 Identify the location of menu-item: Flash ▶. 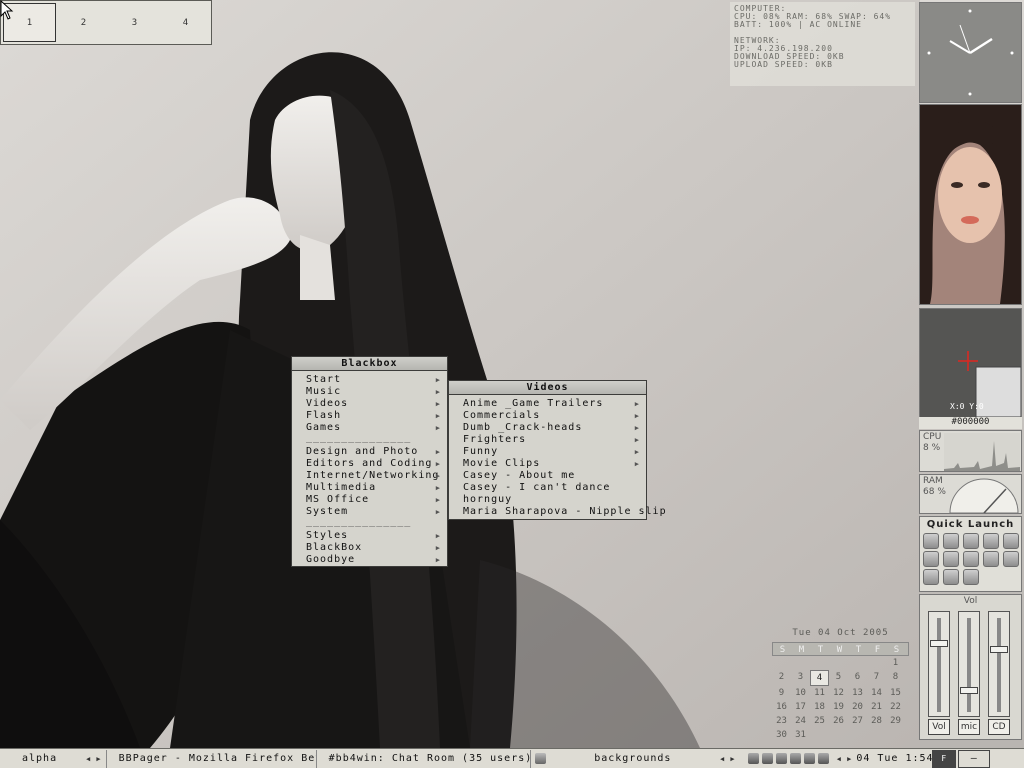
(369, 416).